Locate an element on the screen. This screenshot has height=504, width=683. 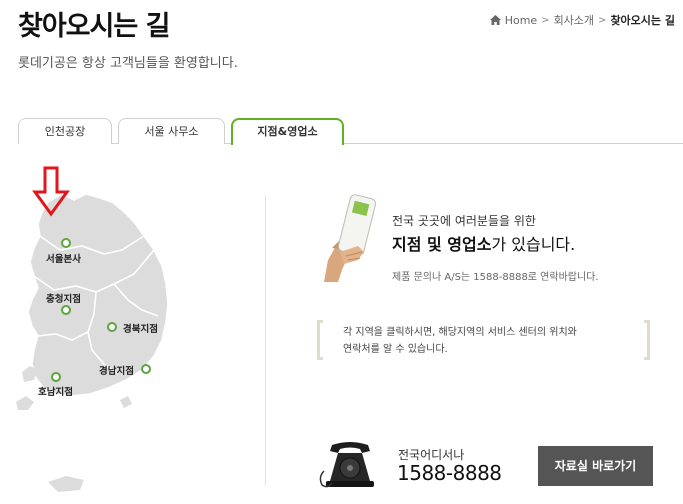
marker-seoul is located at coordinates (66, 243).